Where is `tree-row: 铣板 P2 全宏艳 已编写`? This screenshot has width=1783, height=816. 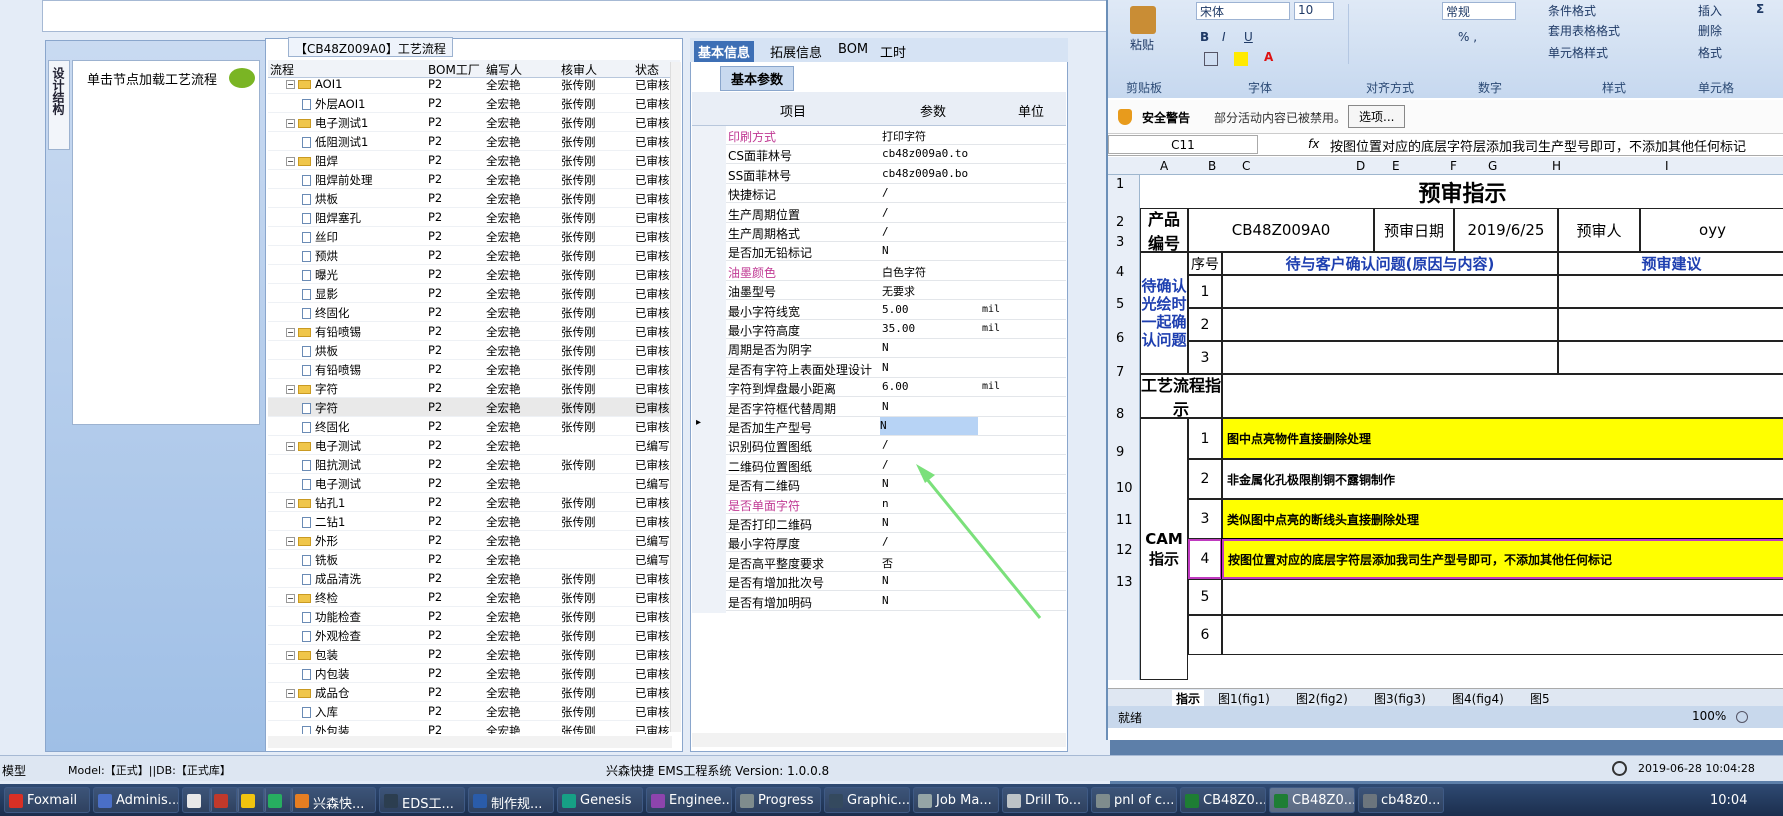 tree-row: 铣板 P2 全宏艳 已编写 is located at coordinates (470, 559).